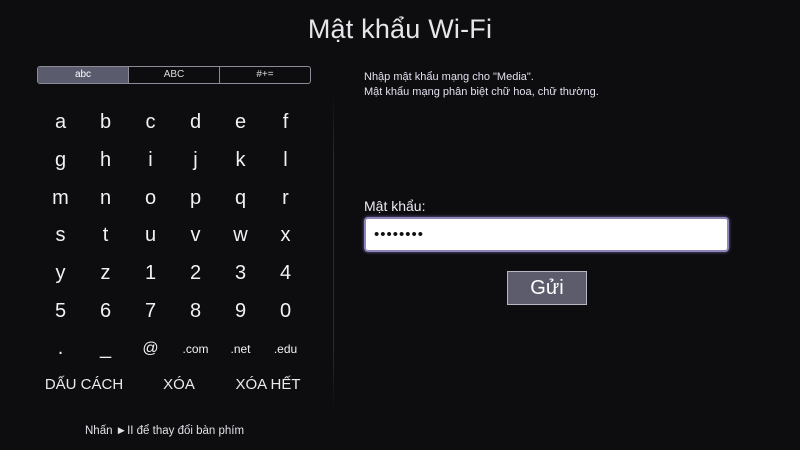 The image size is (800, 450). What do you see at coordinates (105, 348) in the screenshot?
I see `key-sym1: _` at bounding box center [105, 348].